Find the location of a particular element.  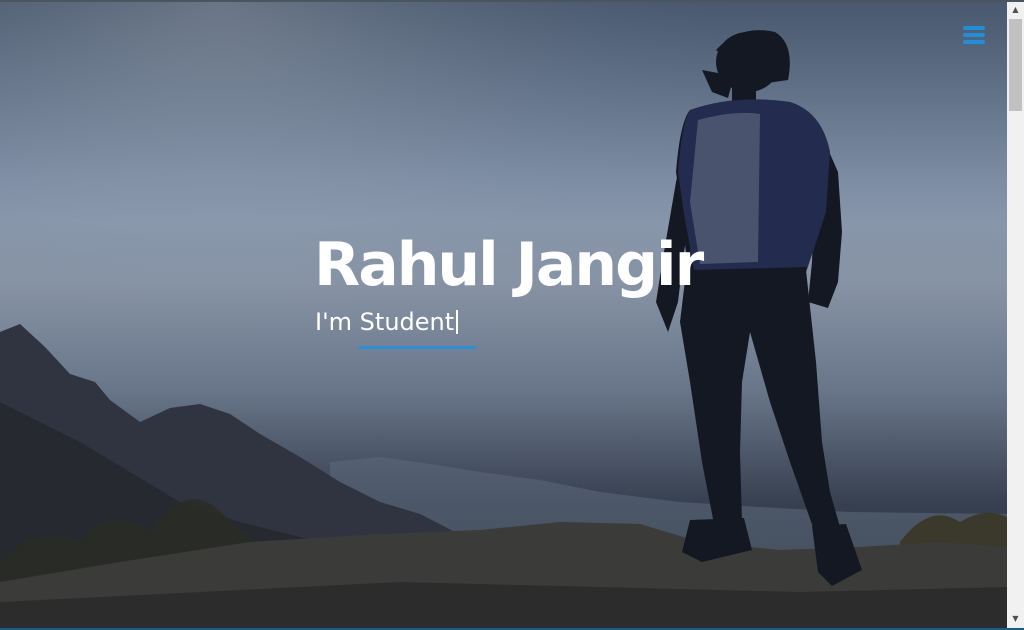

menu-bar-middle is located at coordinates (974, 35).